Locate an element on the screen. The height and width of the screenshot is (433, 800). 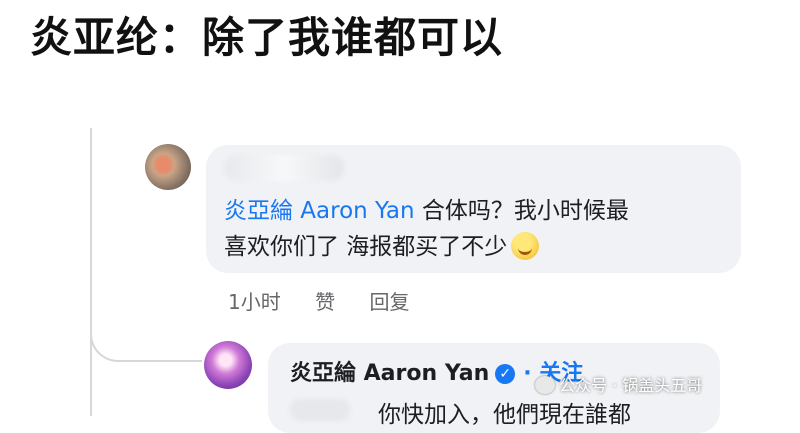
wechat-icon is located at coordinates (545, 385).